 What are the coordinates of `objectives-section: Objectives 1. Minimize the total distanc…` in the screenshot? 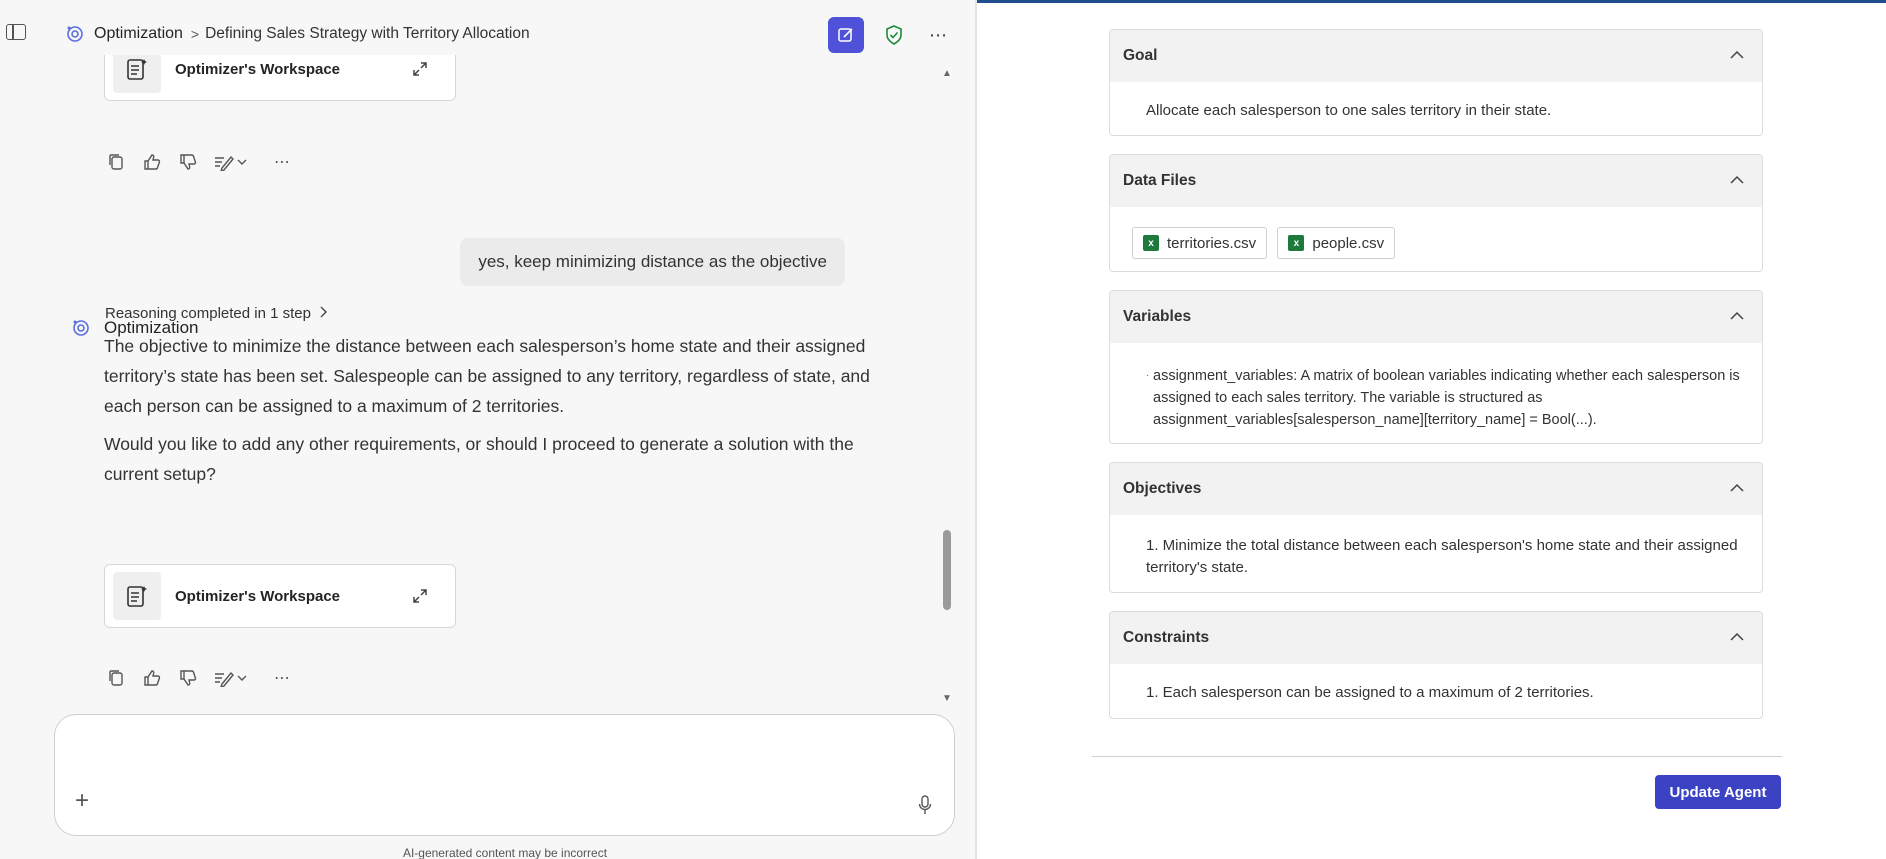 It's located at (1436, 527).